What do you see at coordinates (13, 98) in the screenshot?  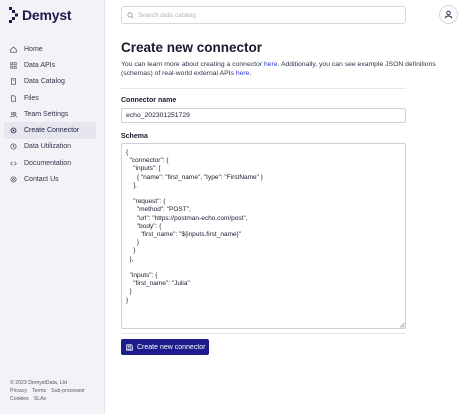 I see `file-icon` at bounding box center [13, 98].